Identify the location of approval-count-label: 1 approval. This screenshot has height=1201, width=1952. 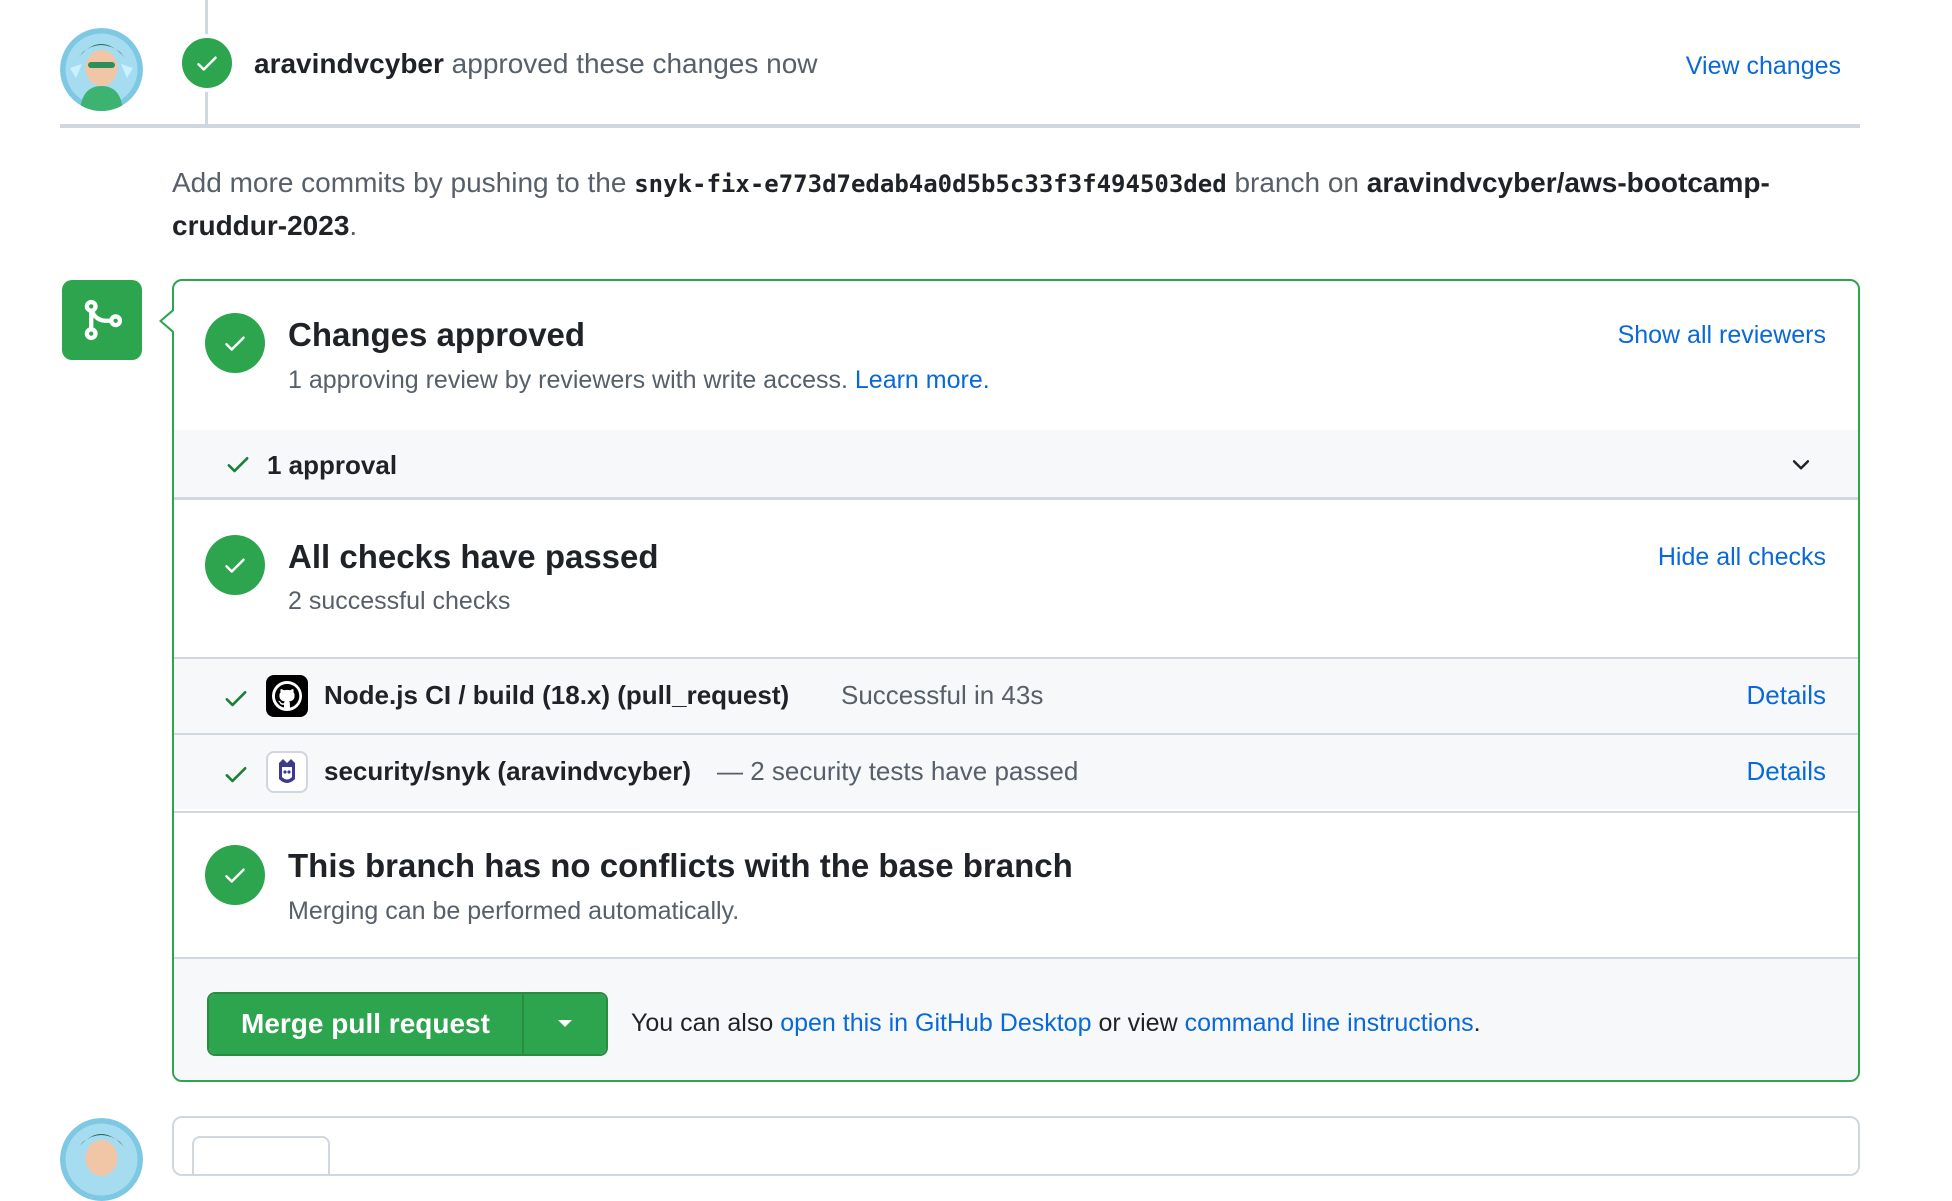
(332, 465).